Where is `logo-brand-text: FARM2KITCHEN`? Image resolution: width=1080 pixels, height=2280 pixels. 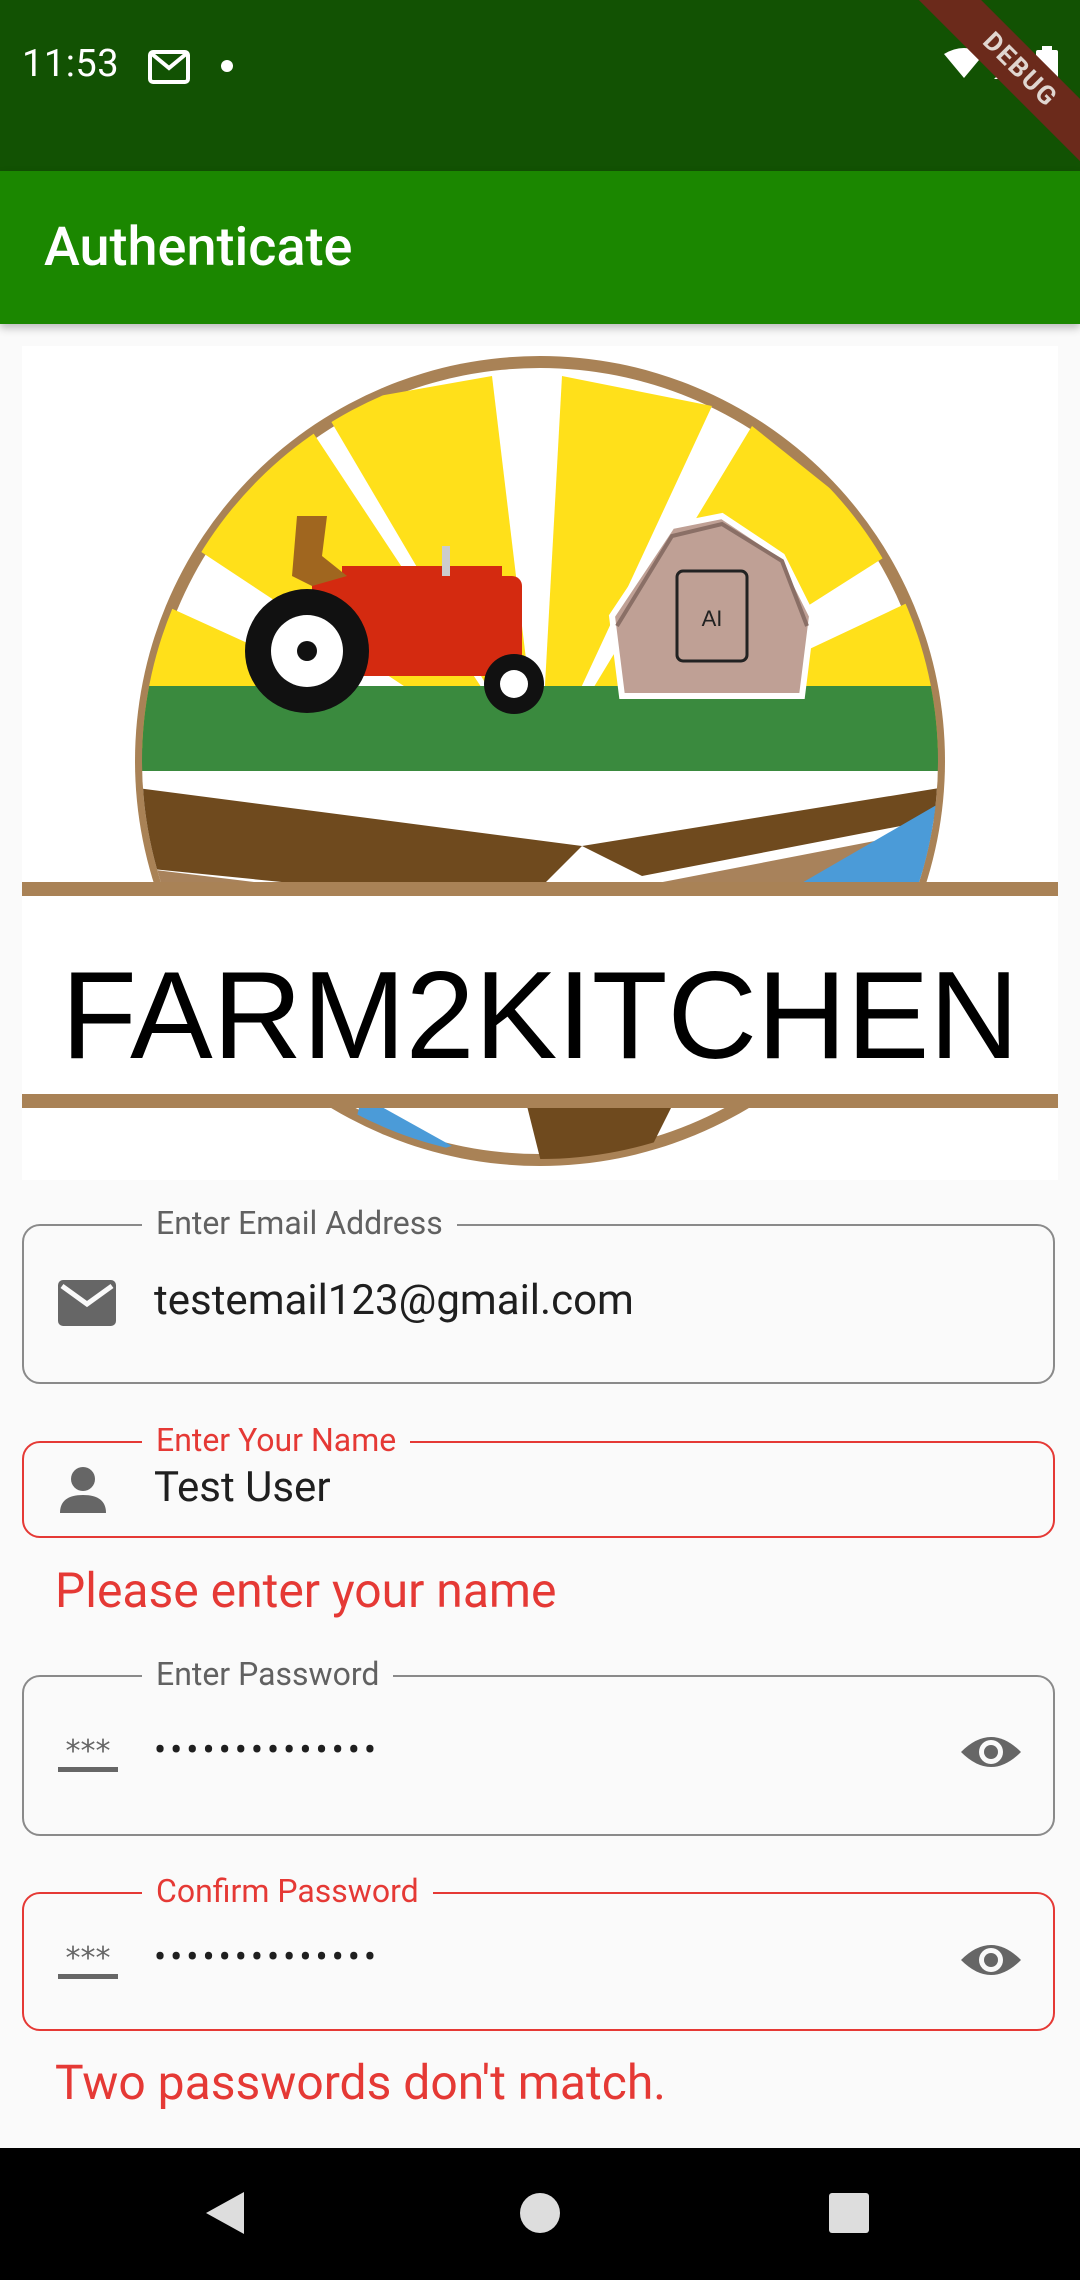 logo-brand-text: FARM2KITCHEN is located at coordinates (540, 1016).